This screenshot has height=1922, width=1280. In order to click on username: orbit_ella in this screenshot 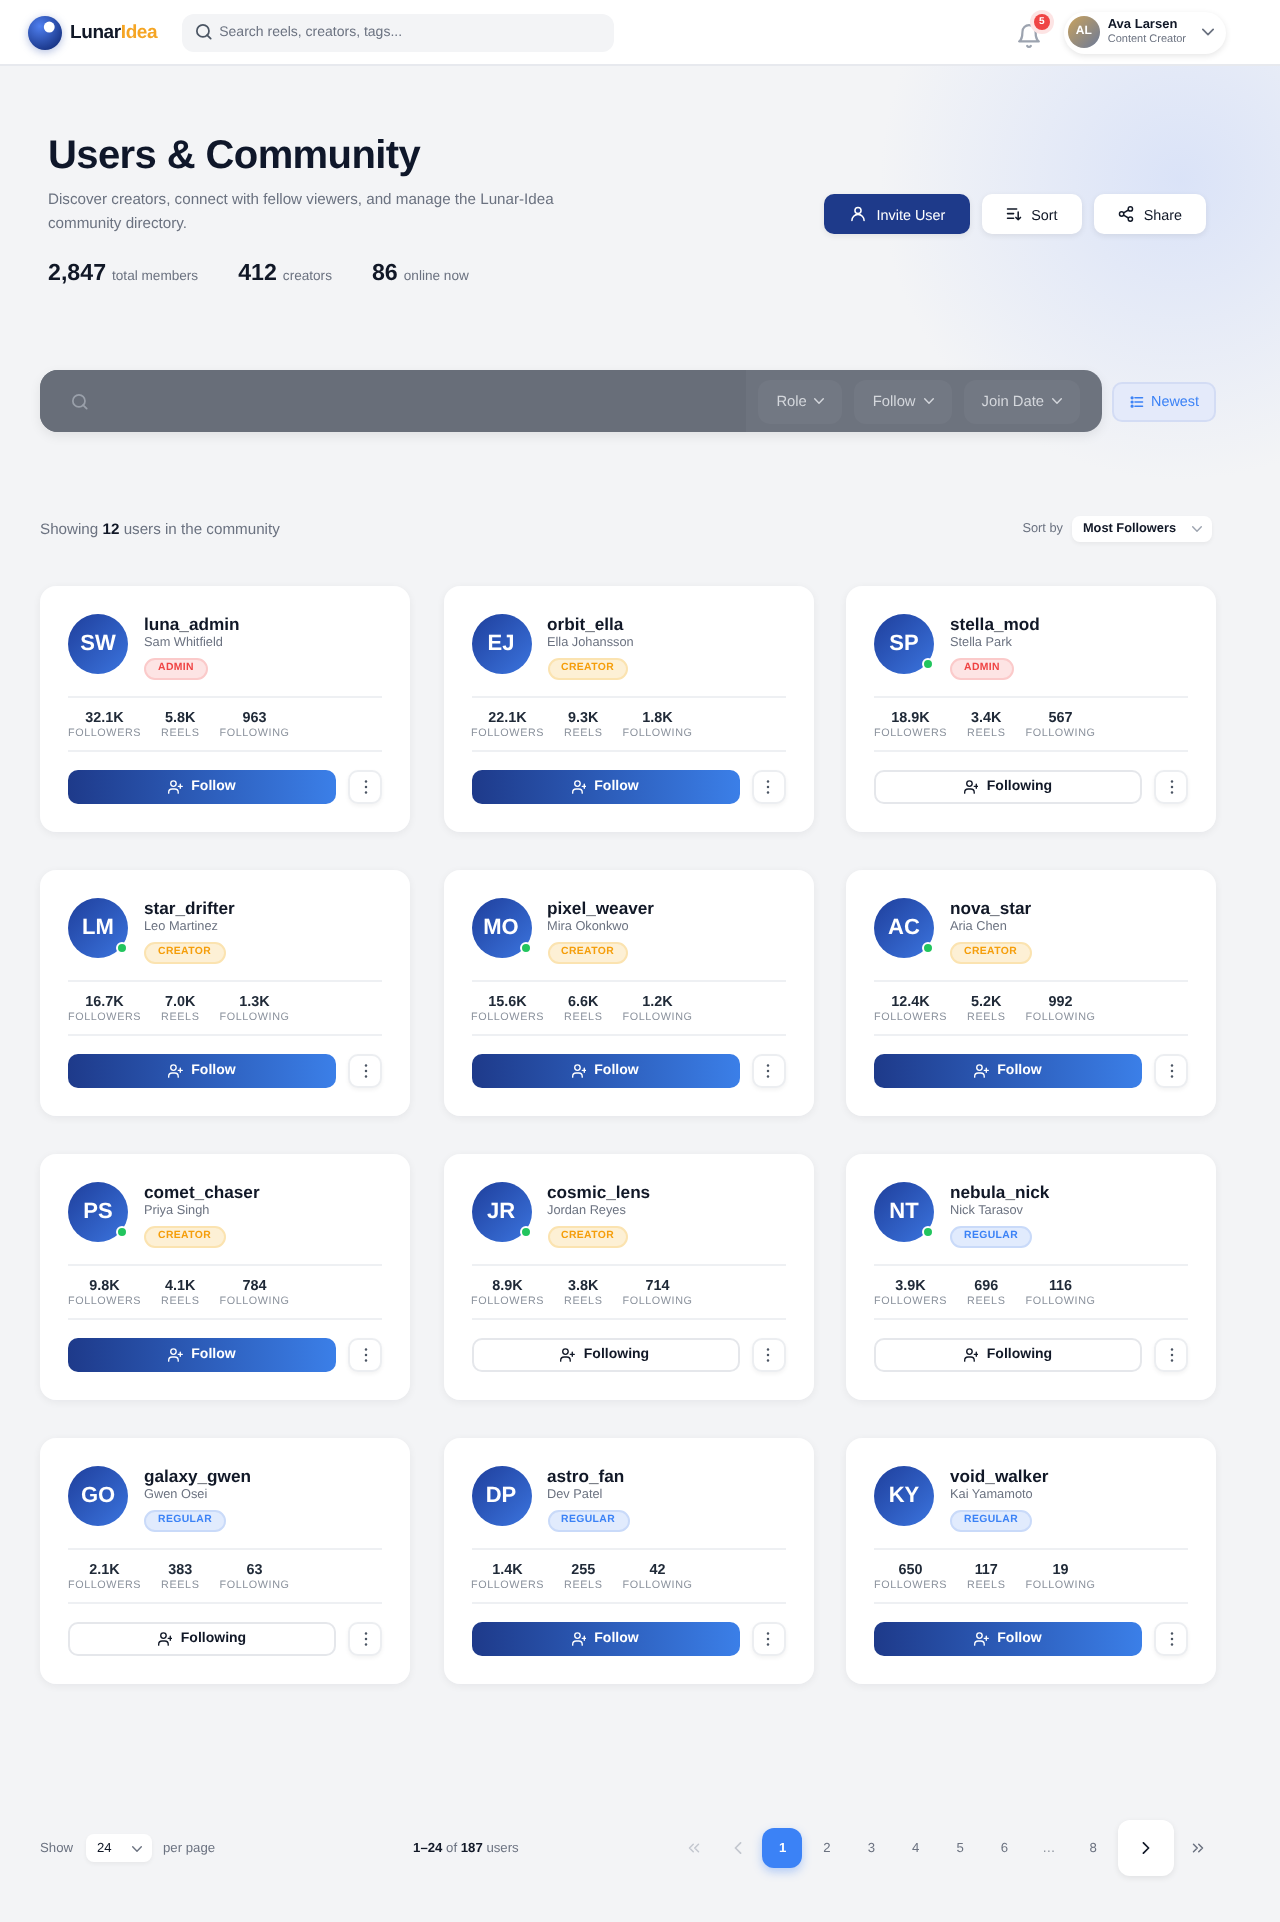, I will do `click(585, 624)`.